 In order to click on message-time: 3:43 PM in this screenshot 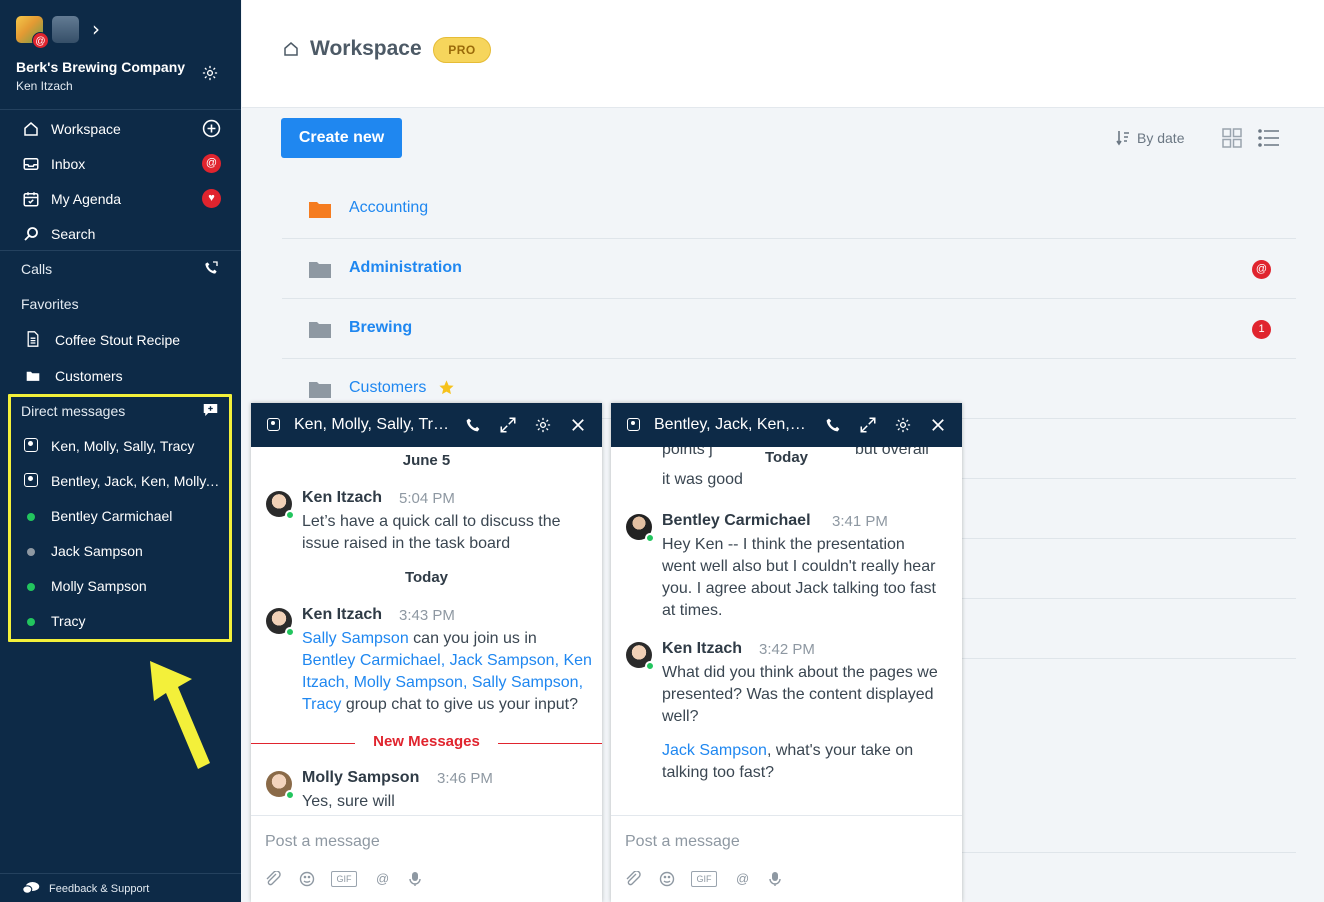, I will do `click(427, 615)`.